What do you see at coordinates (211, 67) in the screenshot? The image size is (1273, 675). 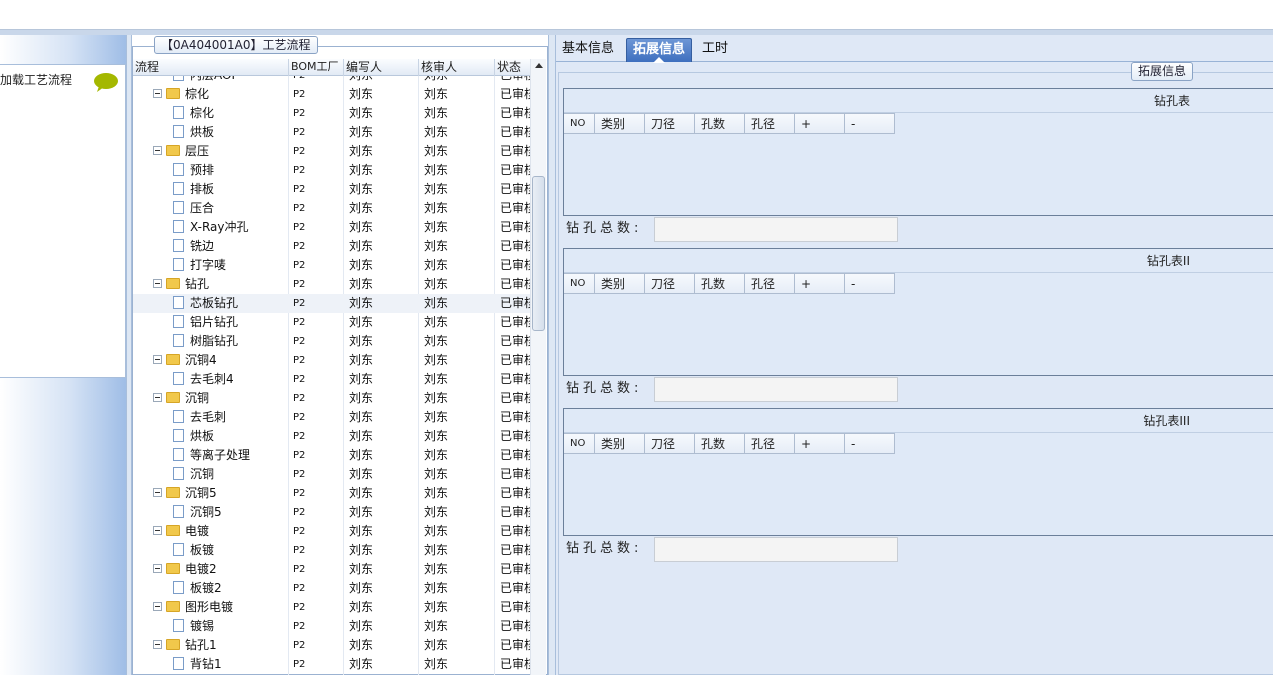 I see `col-header-process: 流程` at bounding box center [211, 67].